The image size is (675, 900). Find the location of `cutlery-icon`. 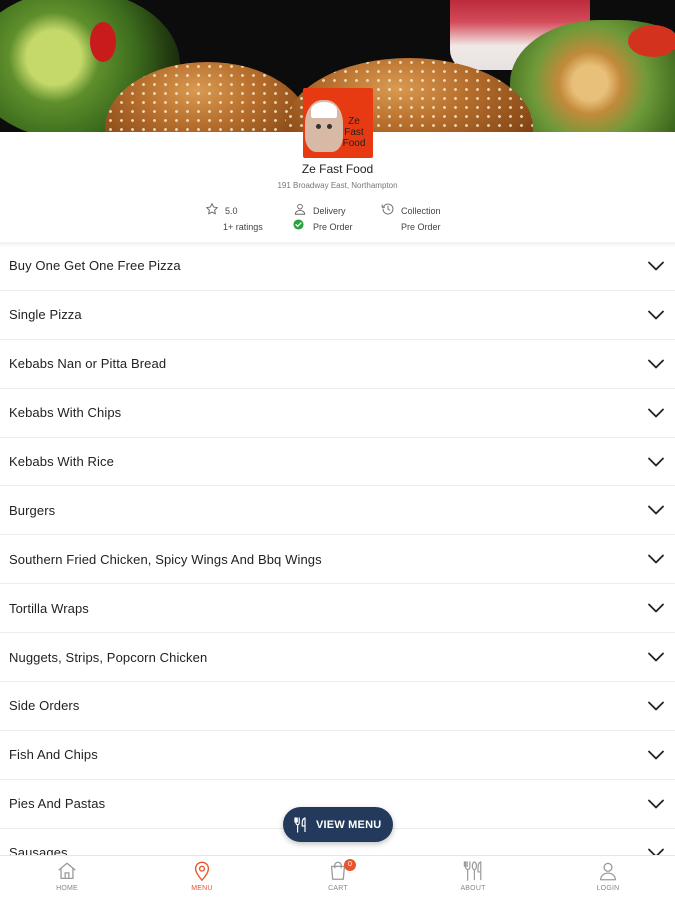

cutlery-icon is located at coordinates (300, 824).